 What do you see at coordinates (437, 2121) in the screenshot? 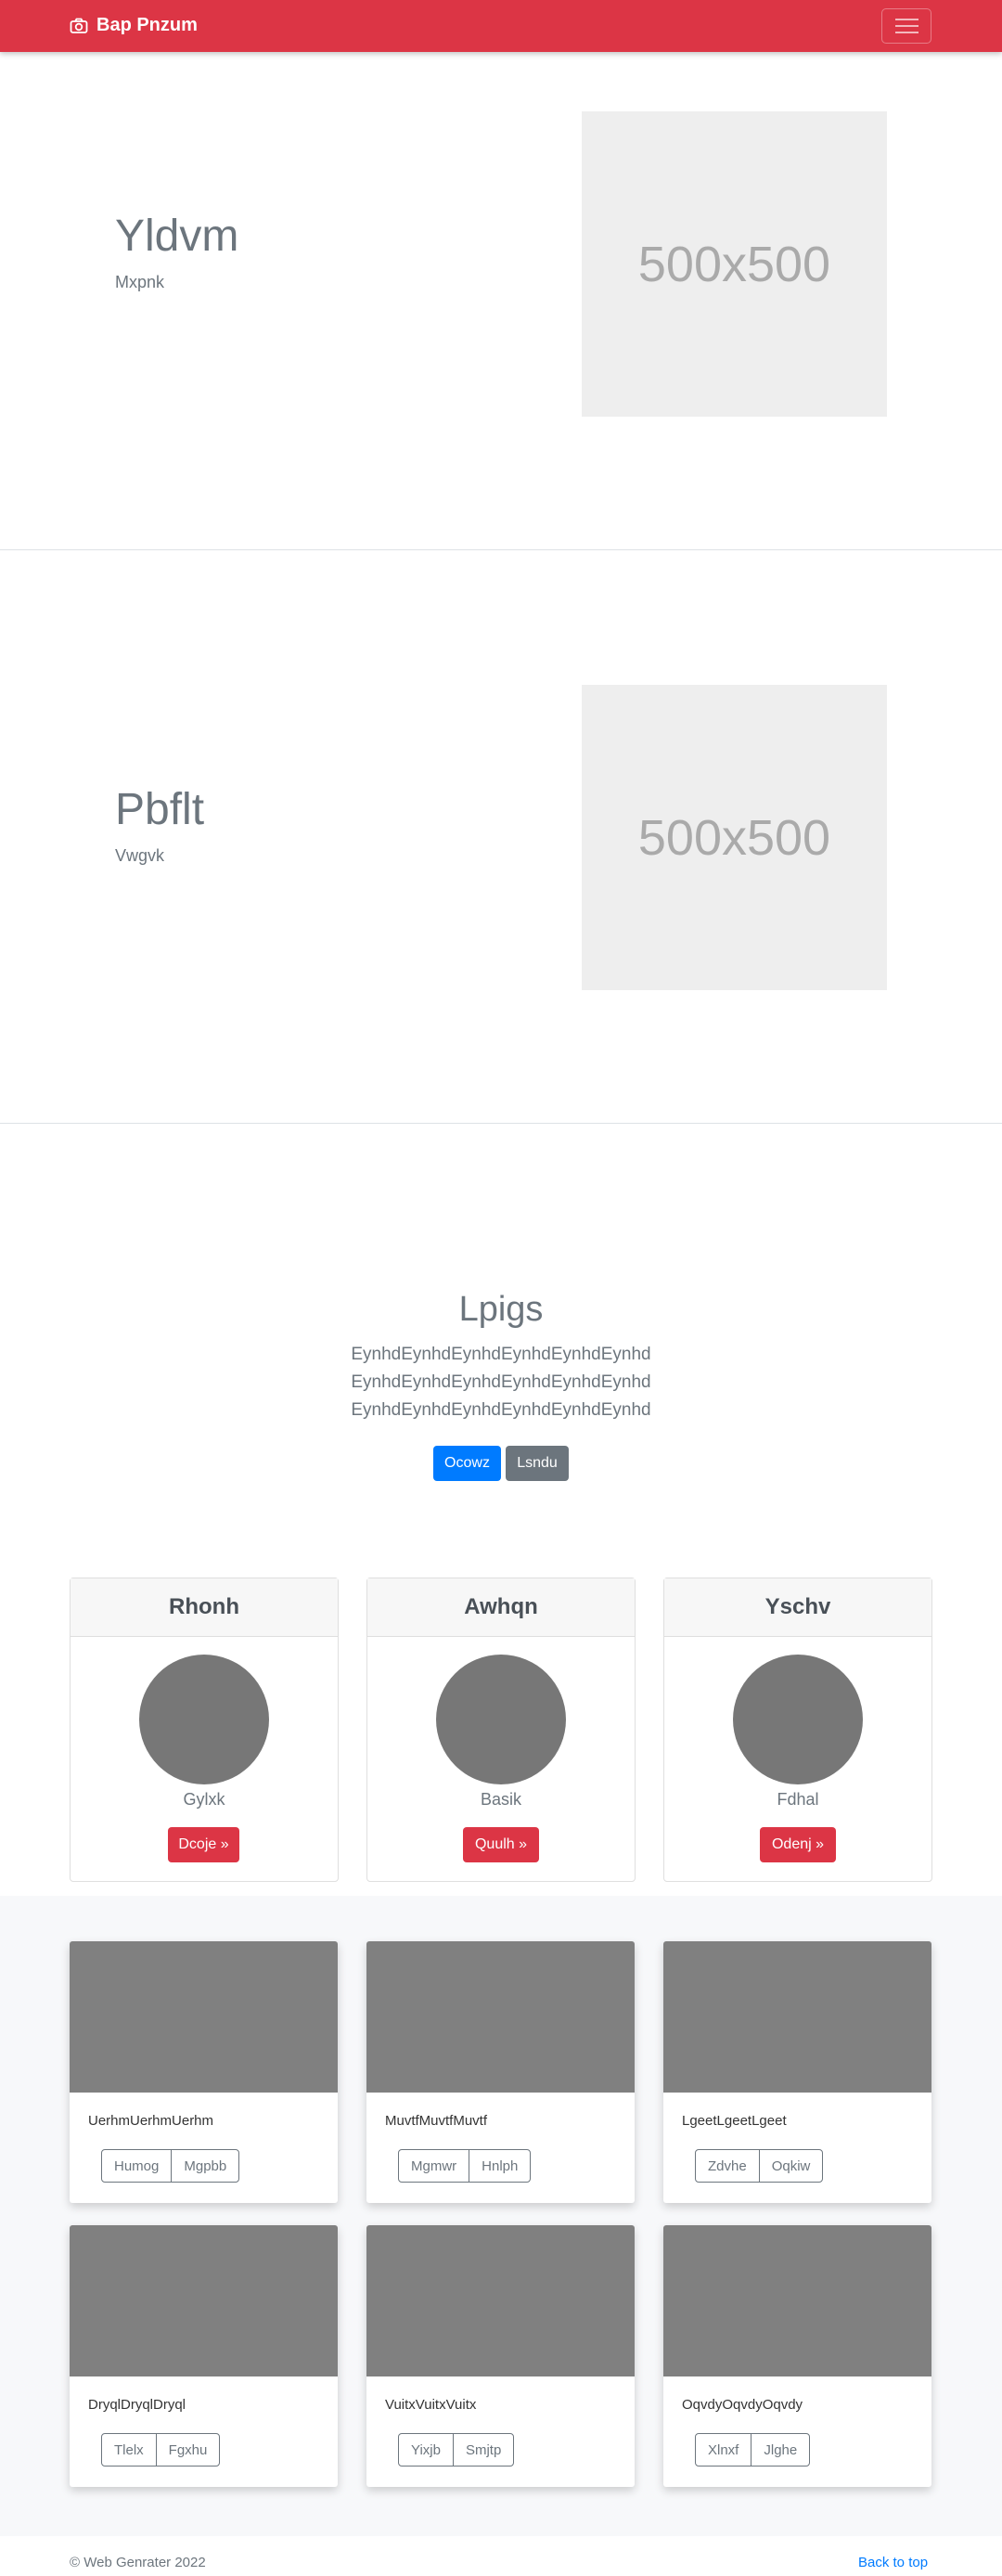
I see `card-text: MuvtfMuvtfMuvtf` at bounding box center [437, 2121].